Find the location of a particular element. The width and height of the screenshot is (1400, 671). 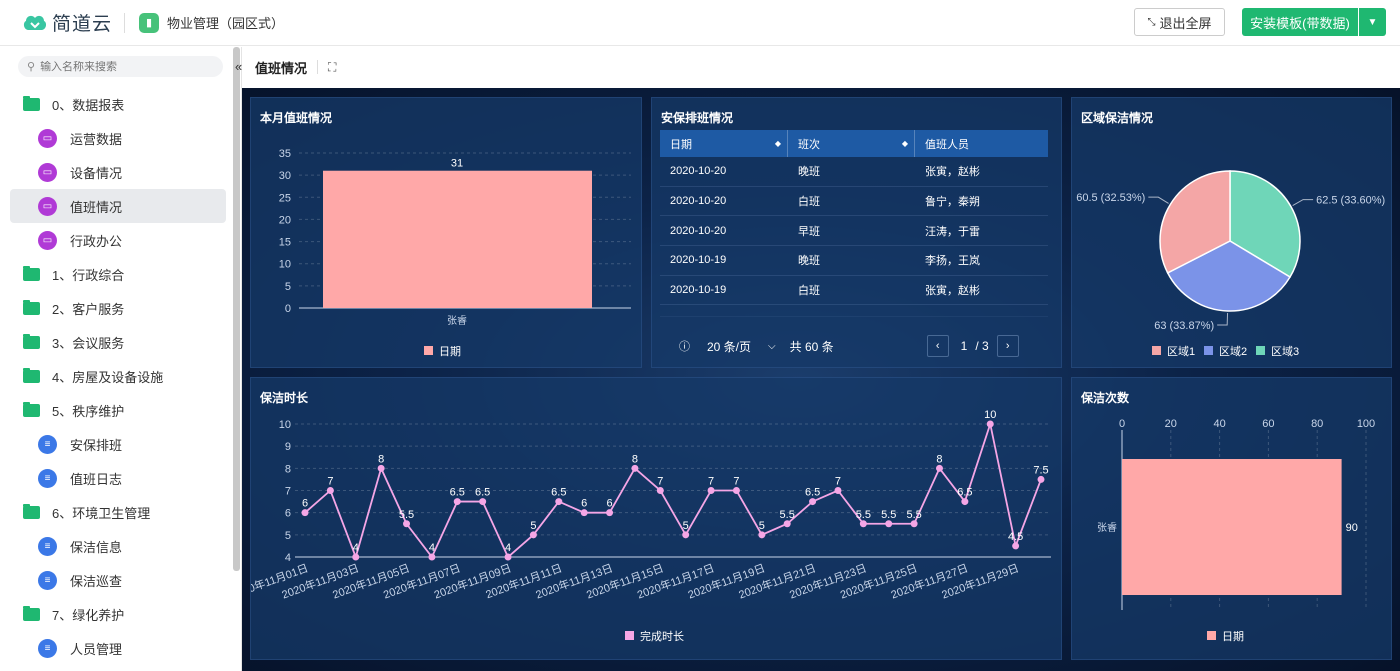

label-leader is located at coordinates (1223, 319).